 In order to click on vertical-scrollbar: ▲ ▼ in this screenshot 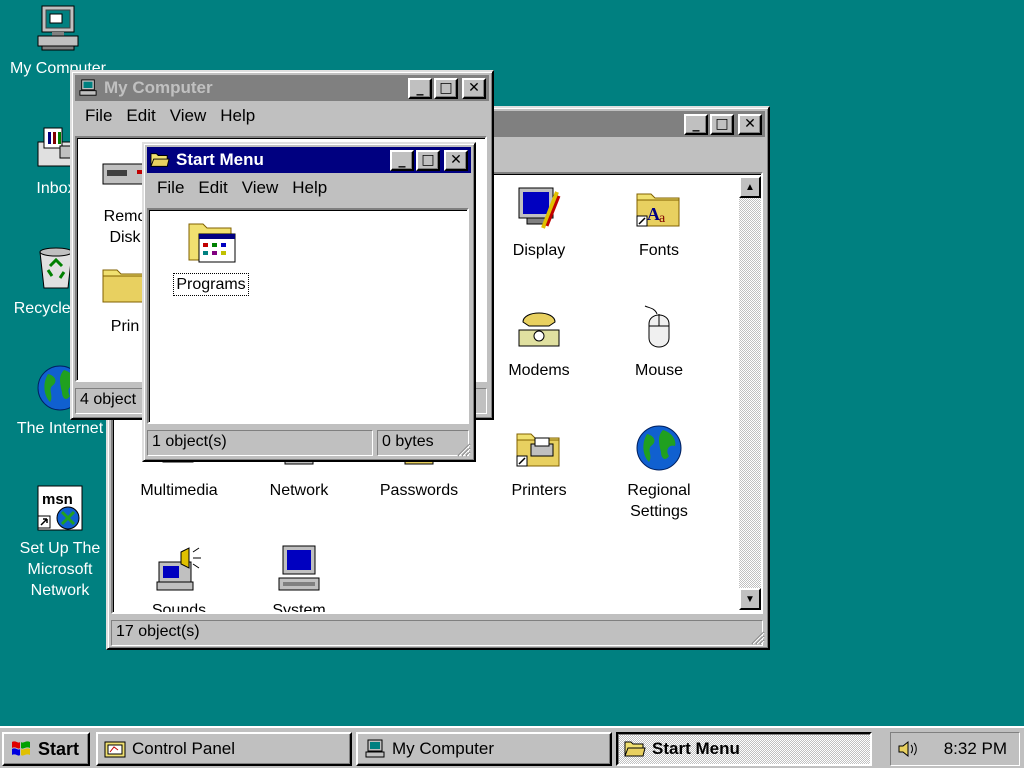, I will do `click(750, 393)`.